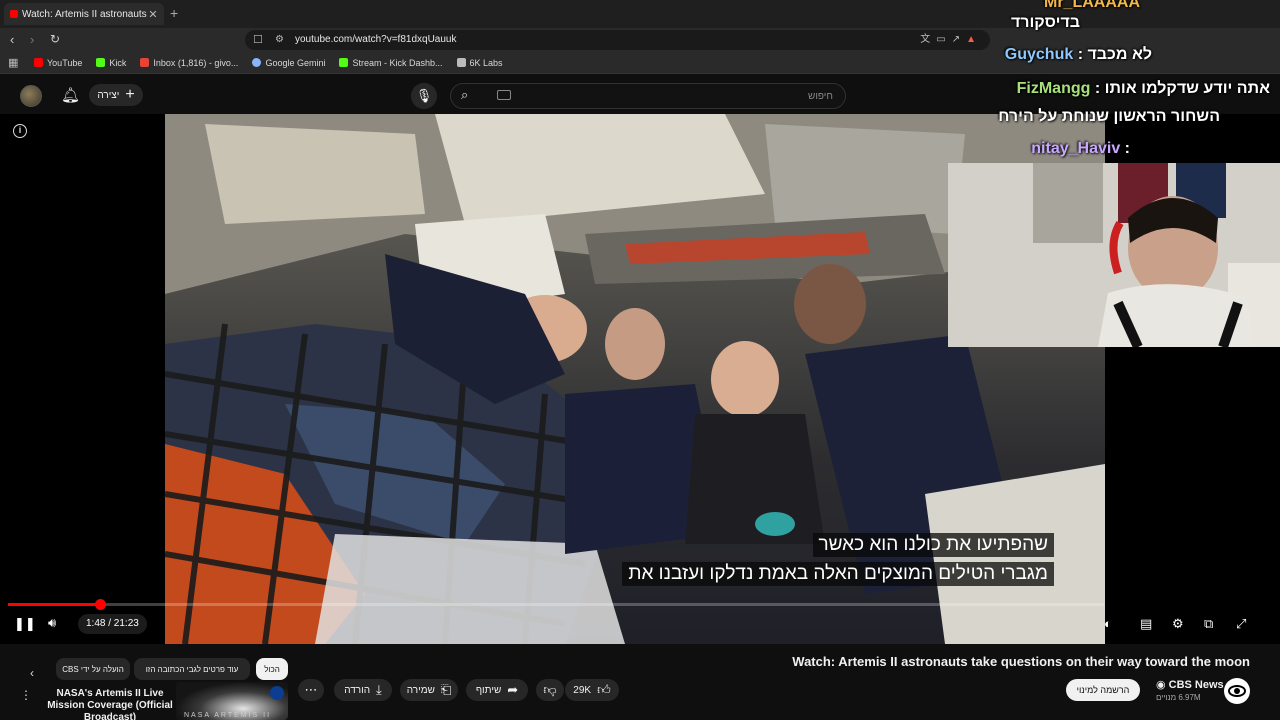 The height and width of the screenshot is (720, 1280). Describe the element at coordinates (112, 624) in the screenshot. I see `time-display: 1:48 / 21:23` at that location.